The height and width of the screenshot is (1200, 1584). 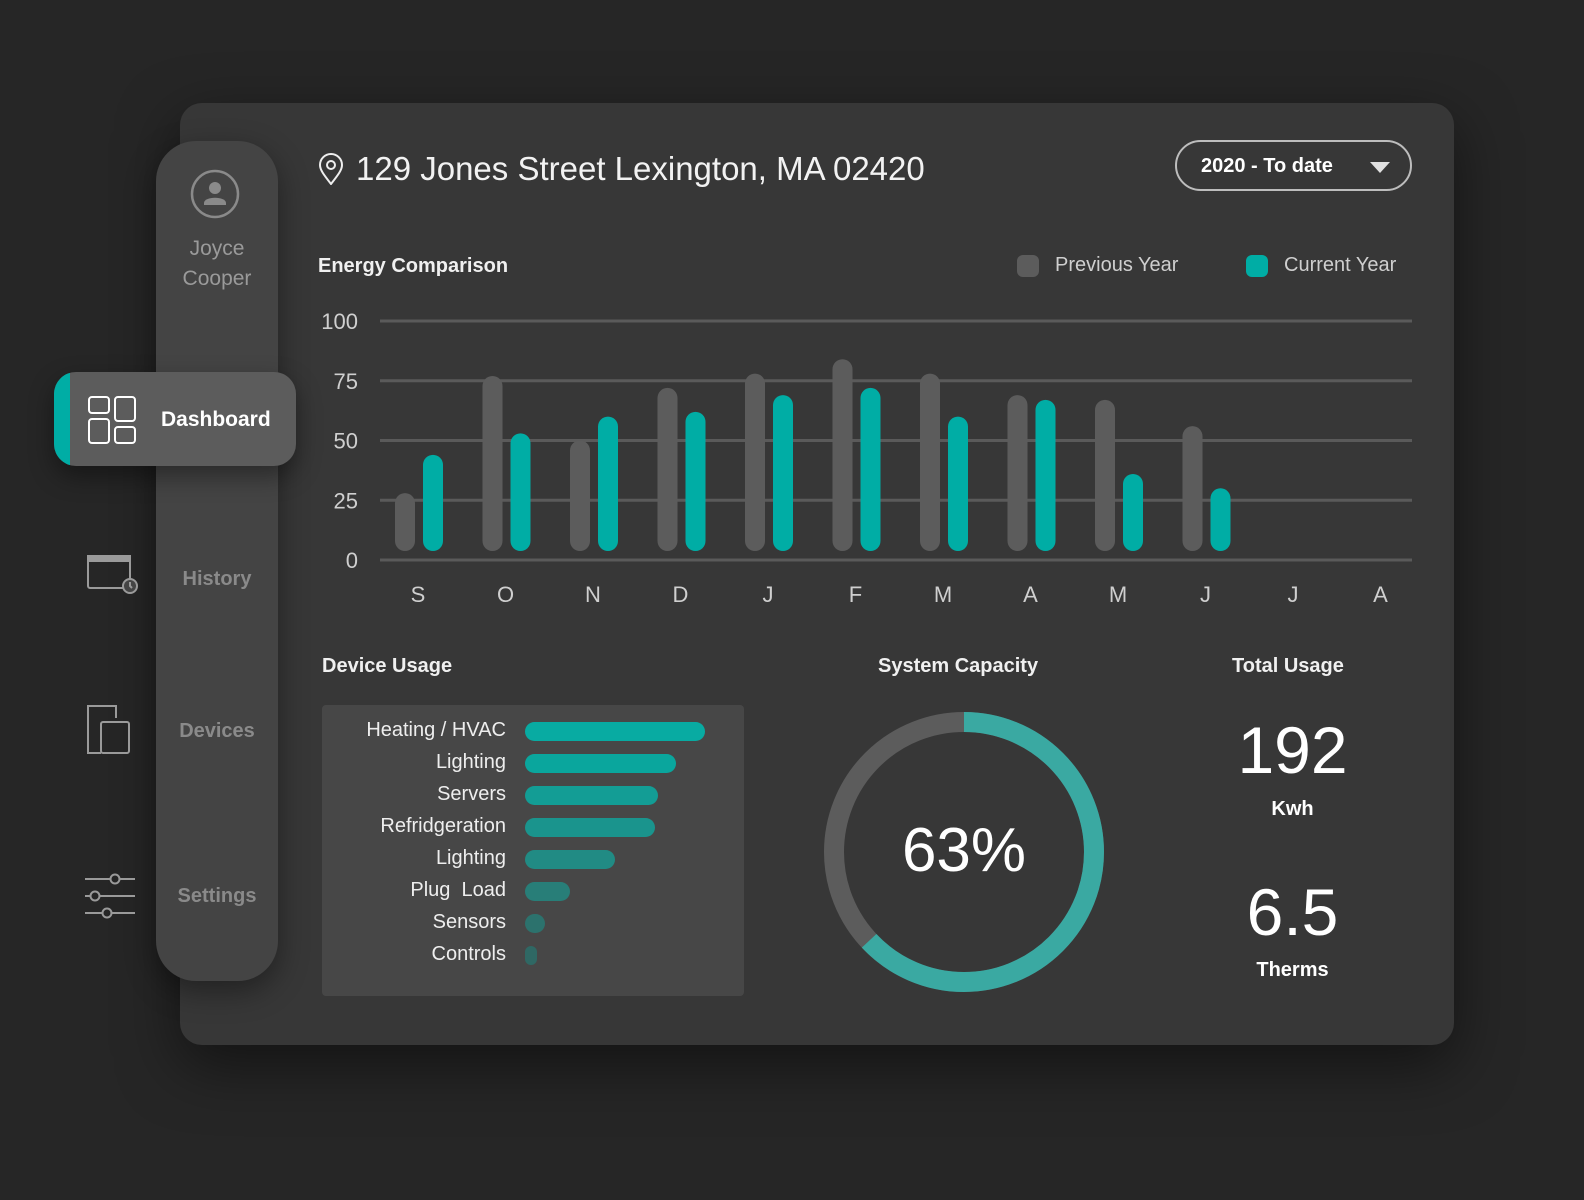 I want to click on device-usage-row: Heating / HVAC, so click(x=533, y=731).